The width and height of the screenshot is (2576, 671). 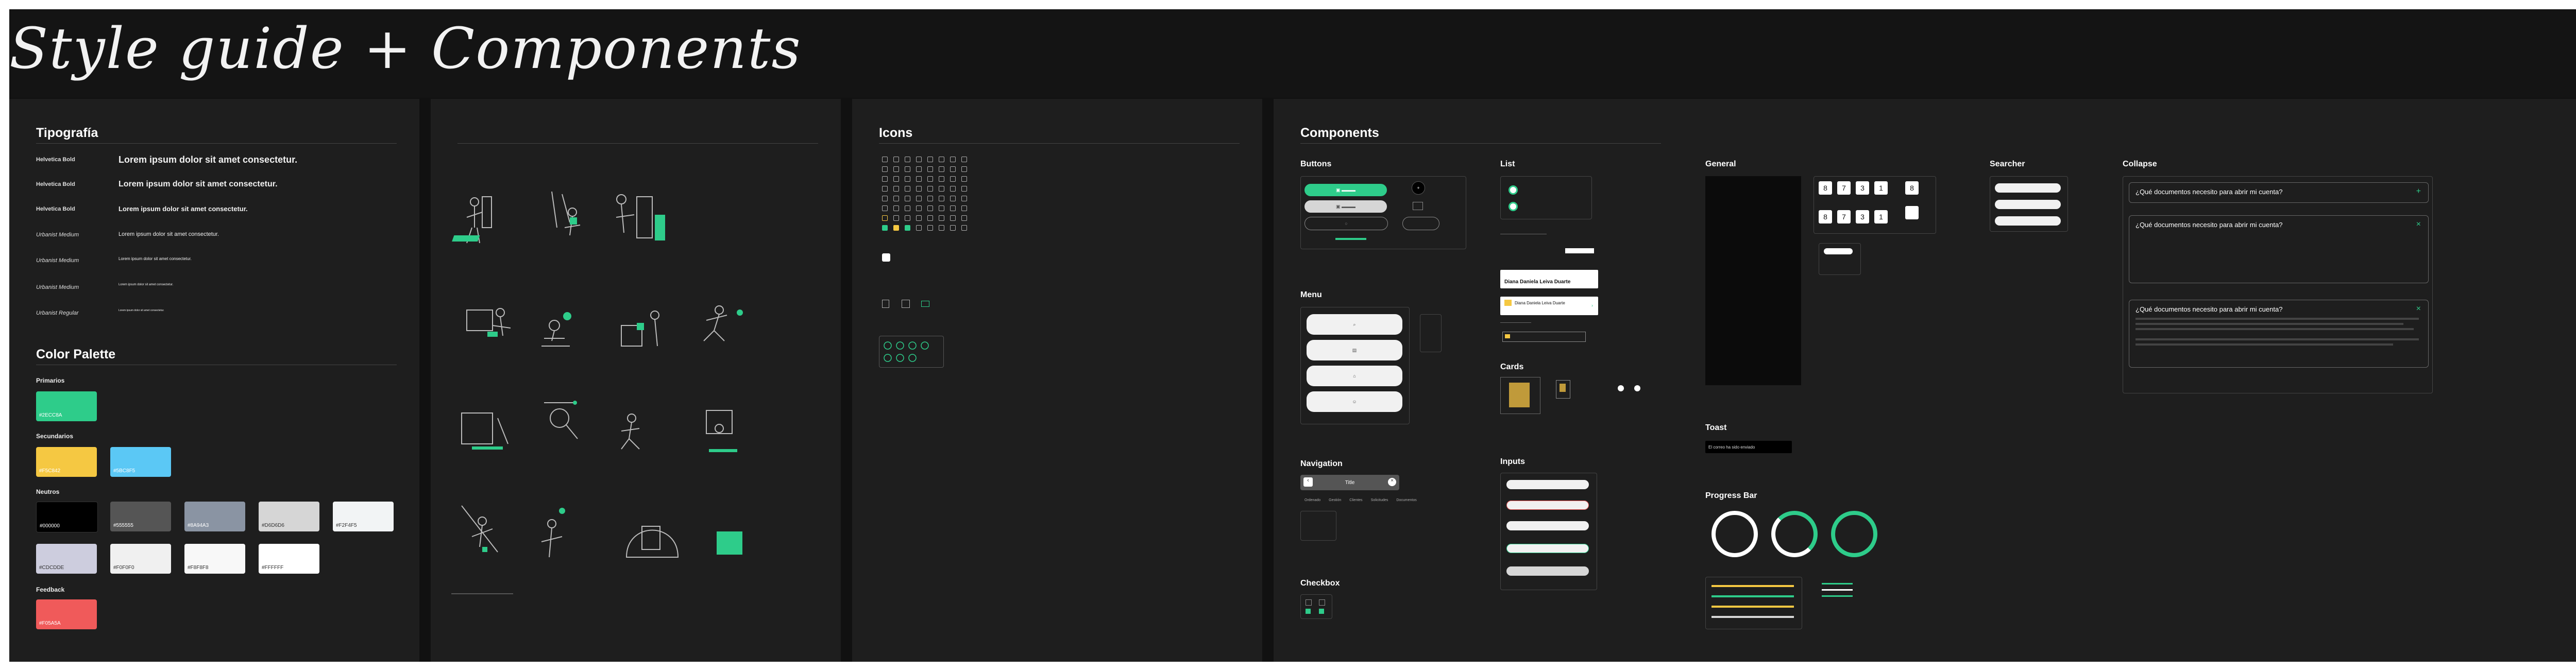 What do you see at coordinates (55, 436) in the screenshot?
I see `palette-secundarios-label: Secundarios` at bounding box center [55, 436].